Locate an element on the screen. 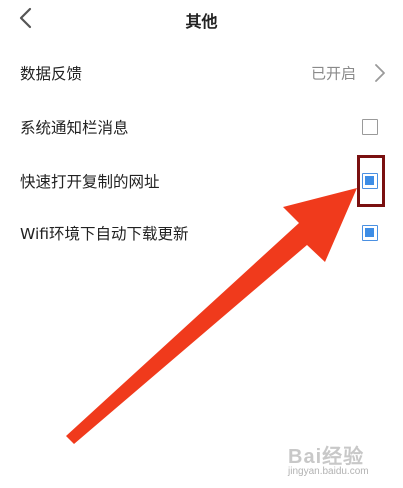 Image resolution: width=403 pixels, height=488 pixels. watermark-logo: Bai经验 is located at coordinates (326, 457).